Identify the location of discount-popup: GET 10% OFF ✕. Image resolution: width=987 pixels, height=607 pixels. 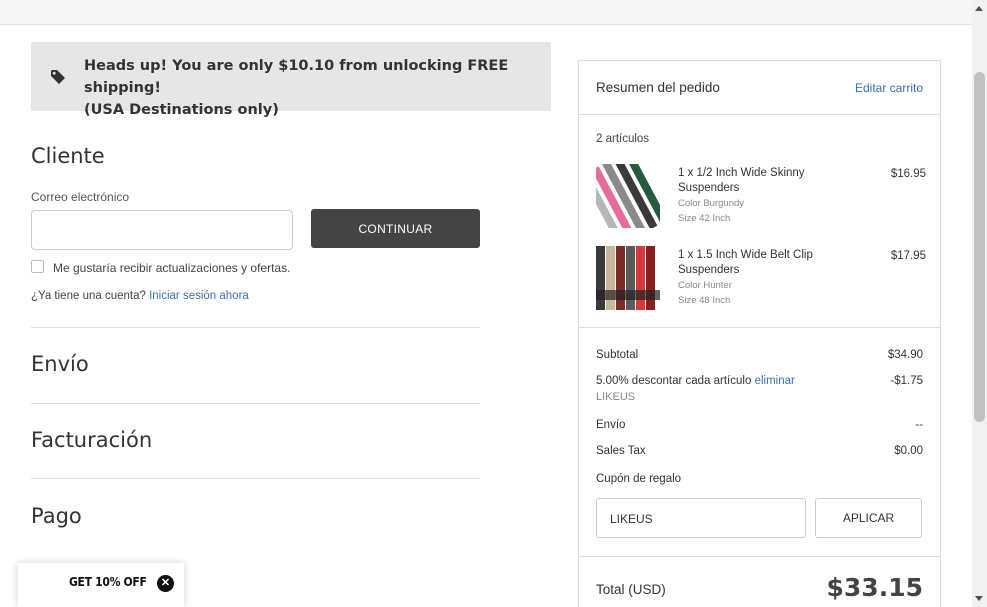
(101, 585).